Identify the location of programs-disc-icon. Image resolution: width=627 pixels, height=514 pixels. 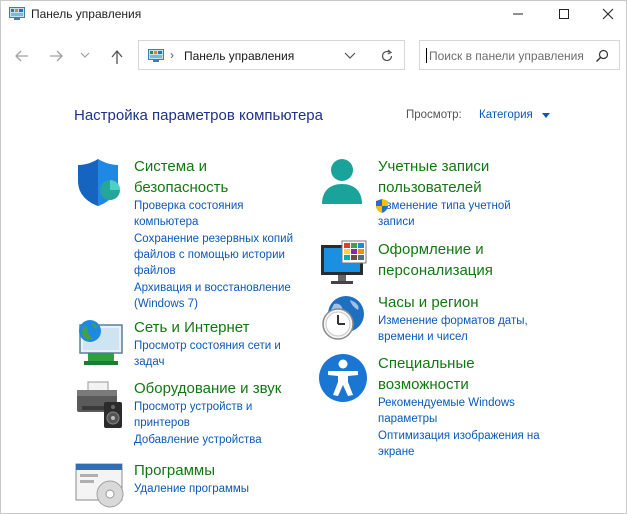
(100, 486).